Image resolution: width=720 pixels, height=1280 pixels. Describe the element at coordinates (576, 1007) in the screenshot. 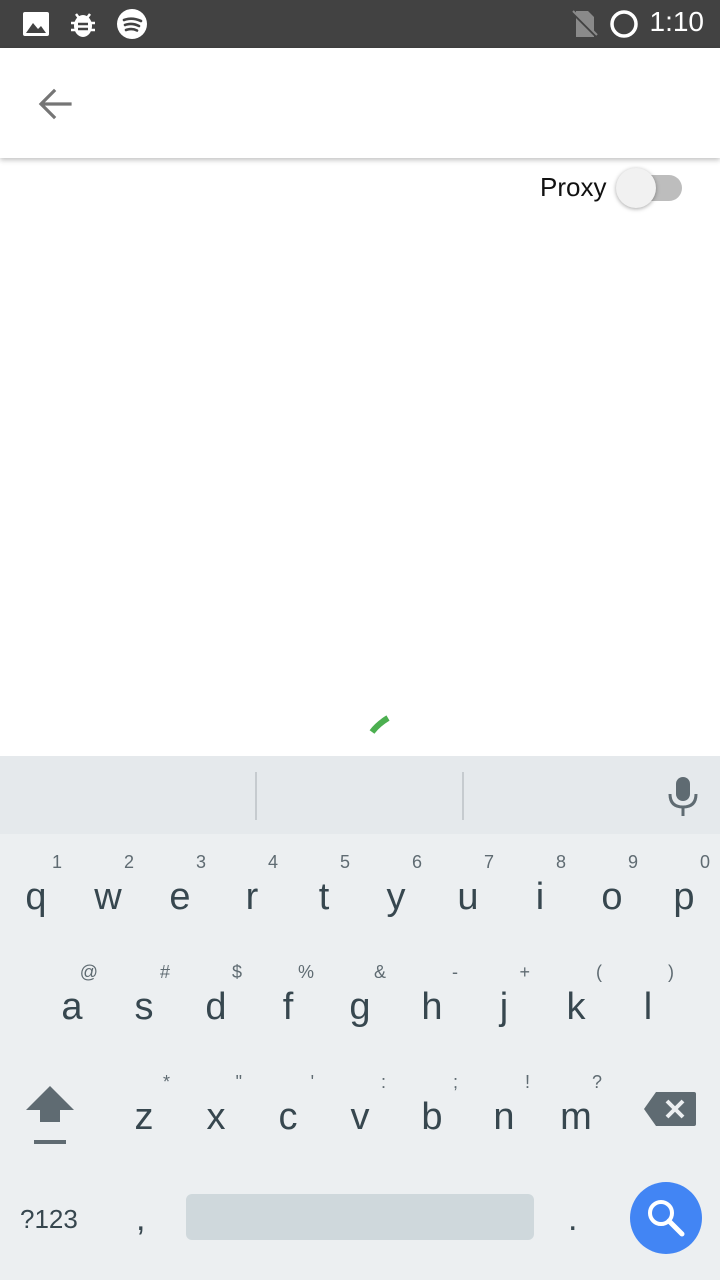

I see `key-label: k` at that location.